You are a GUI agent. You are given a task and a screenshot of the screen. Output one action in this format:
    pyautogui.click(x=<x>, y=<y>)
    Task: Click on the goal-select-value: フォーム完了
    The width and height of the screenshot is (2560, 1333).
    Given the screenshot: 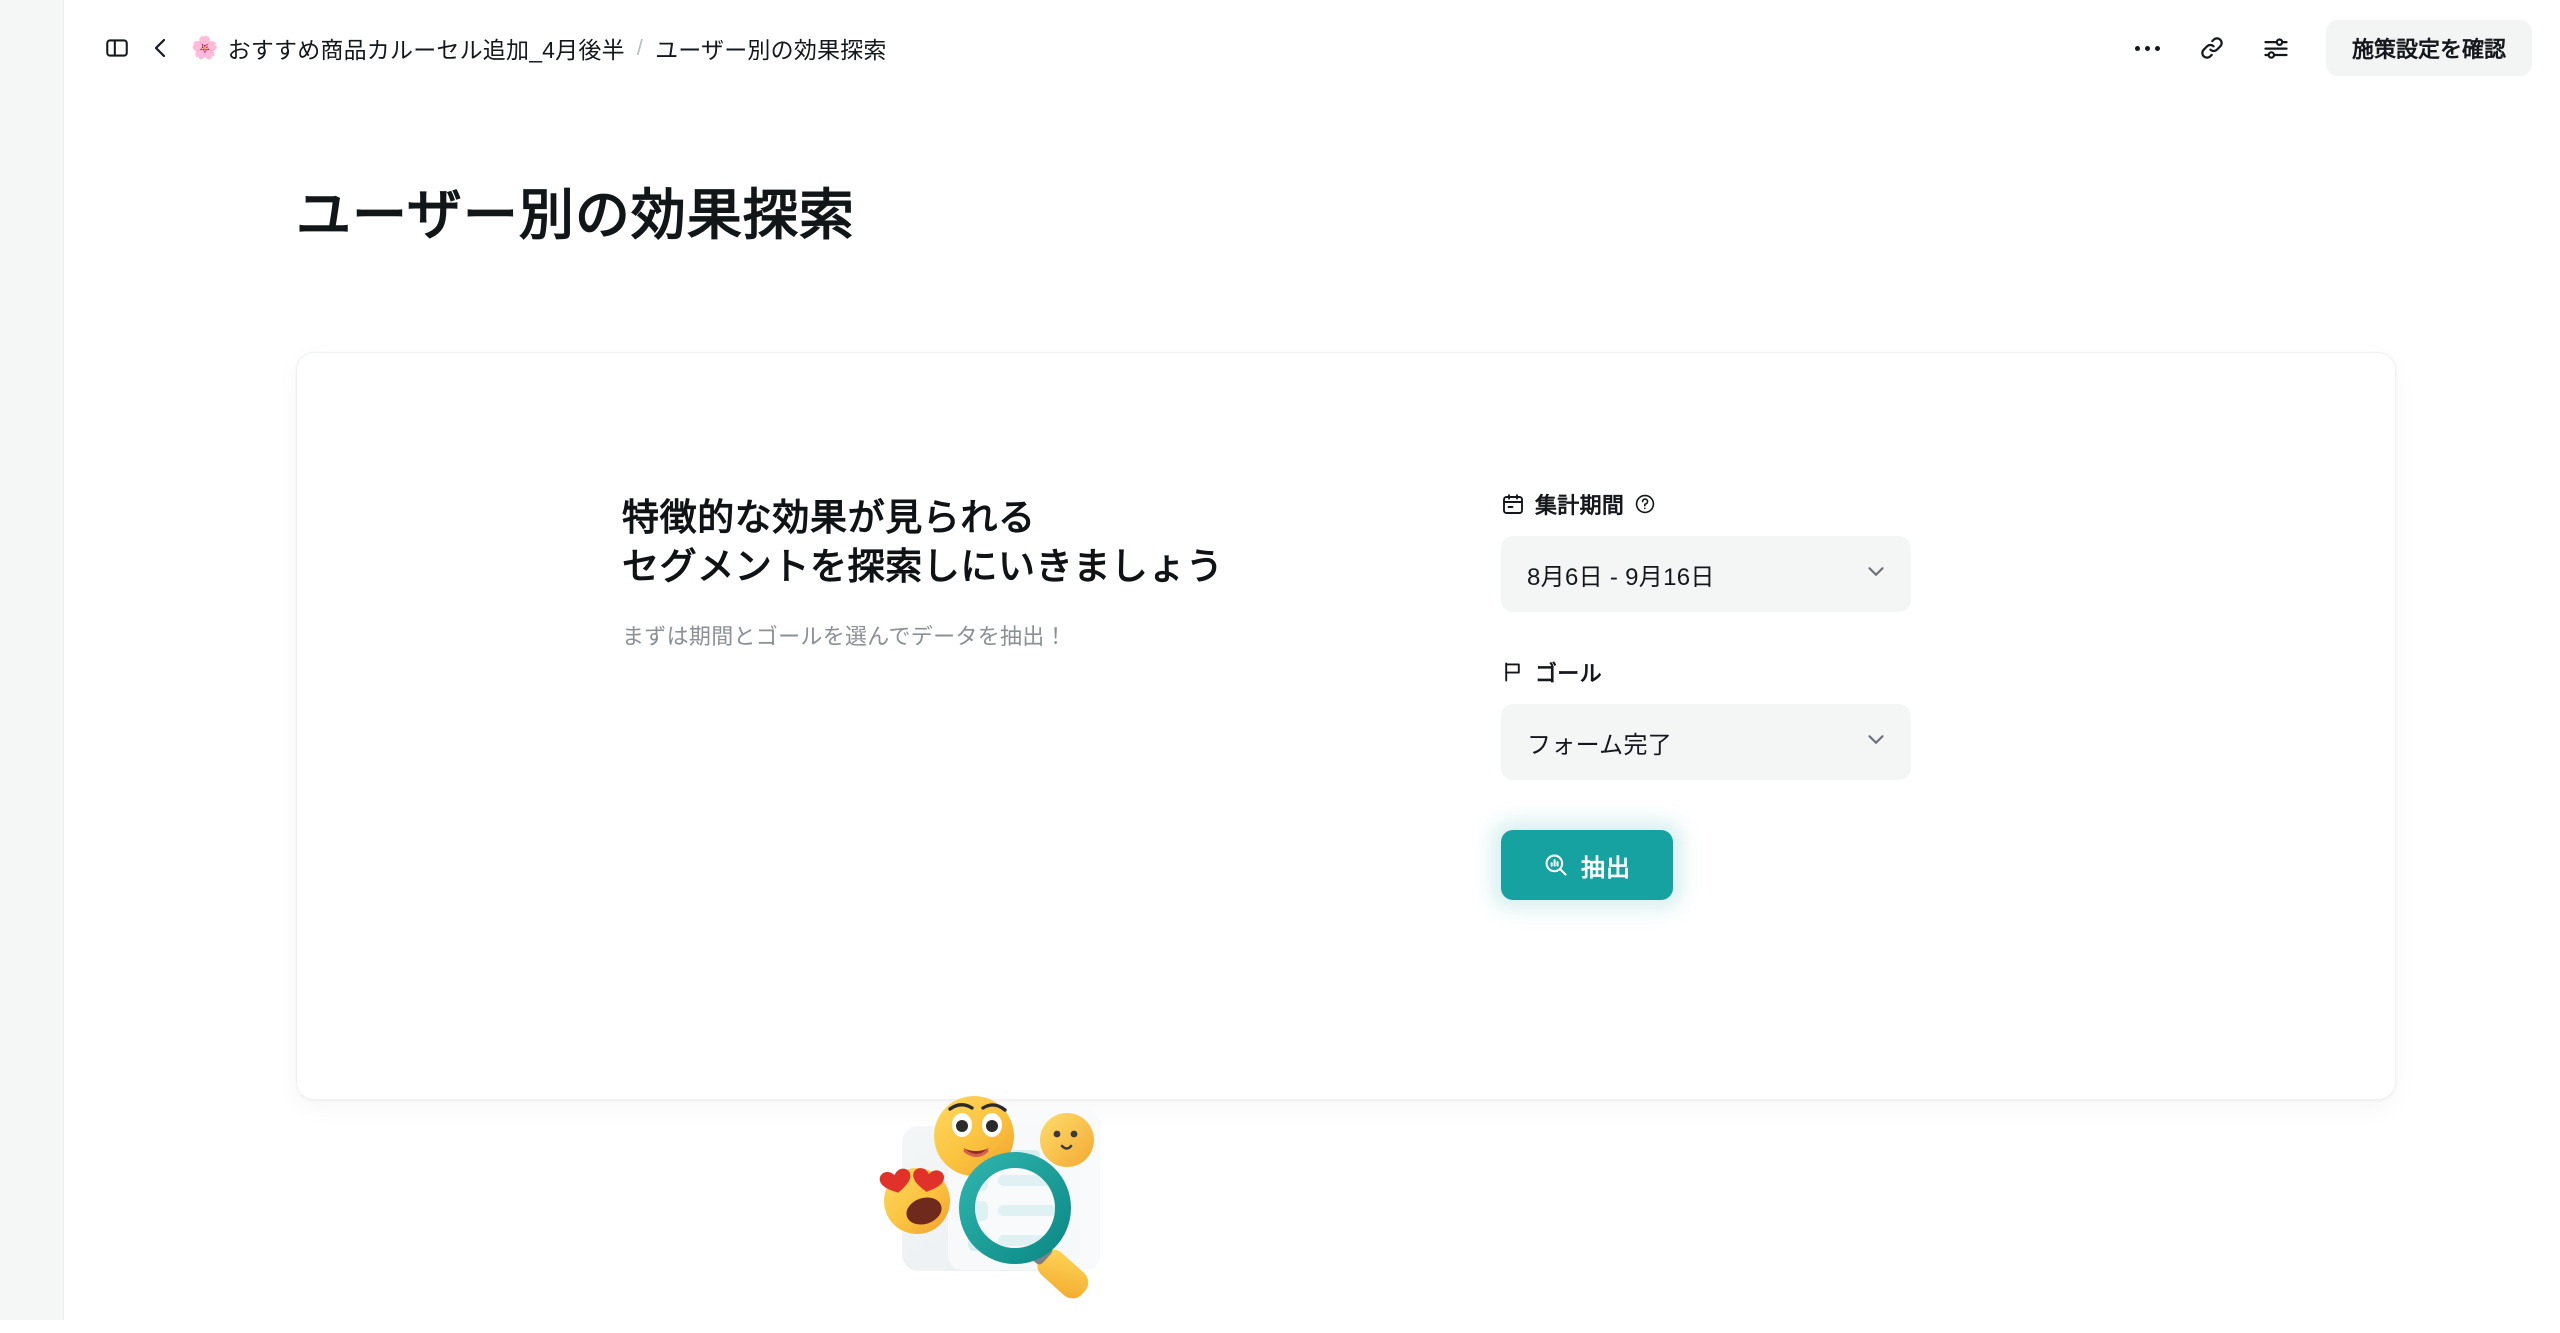 What is the action you would take?
    pyautogui.click(x=1600, y=745)
    